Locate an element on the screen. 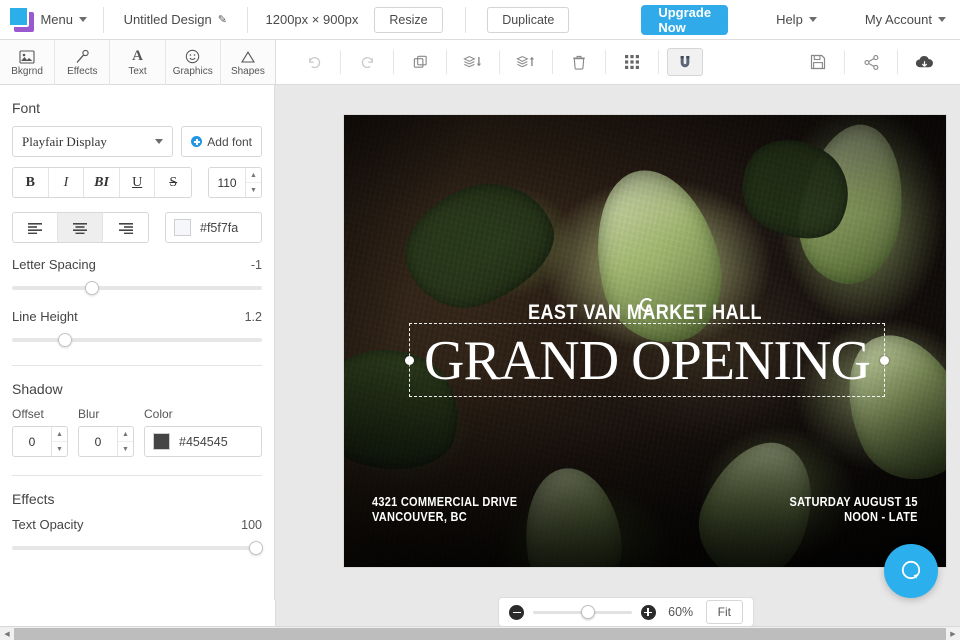 The image size is (960, 640). artboard-headline: GRAND OPENING is located at coordinates (647, 361).